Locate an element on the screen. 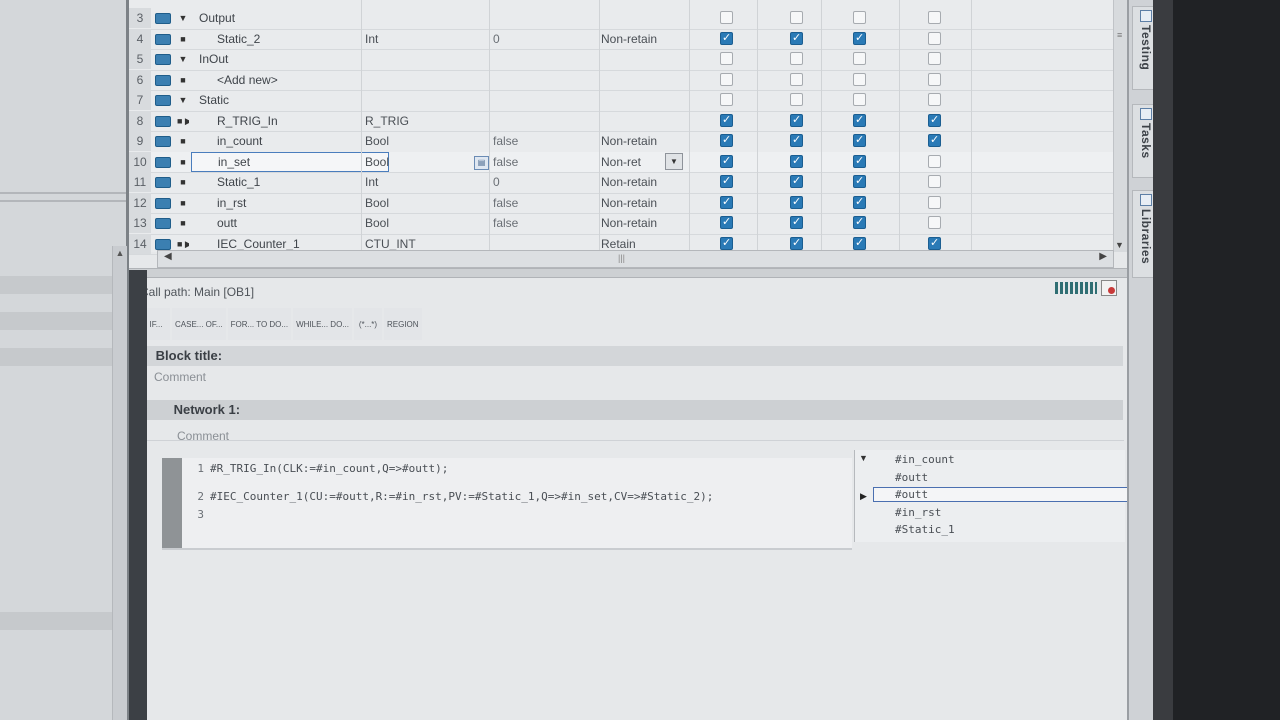 This screenshot has width=1280, height=720. table-row: 13 ■ outt Bool false Non-retain is located at coordinates (621, 224).